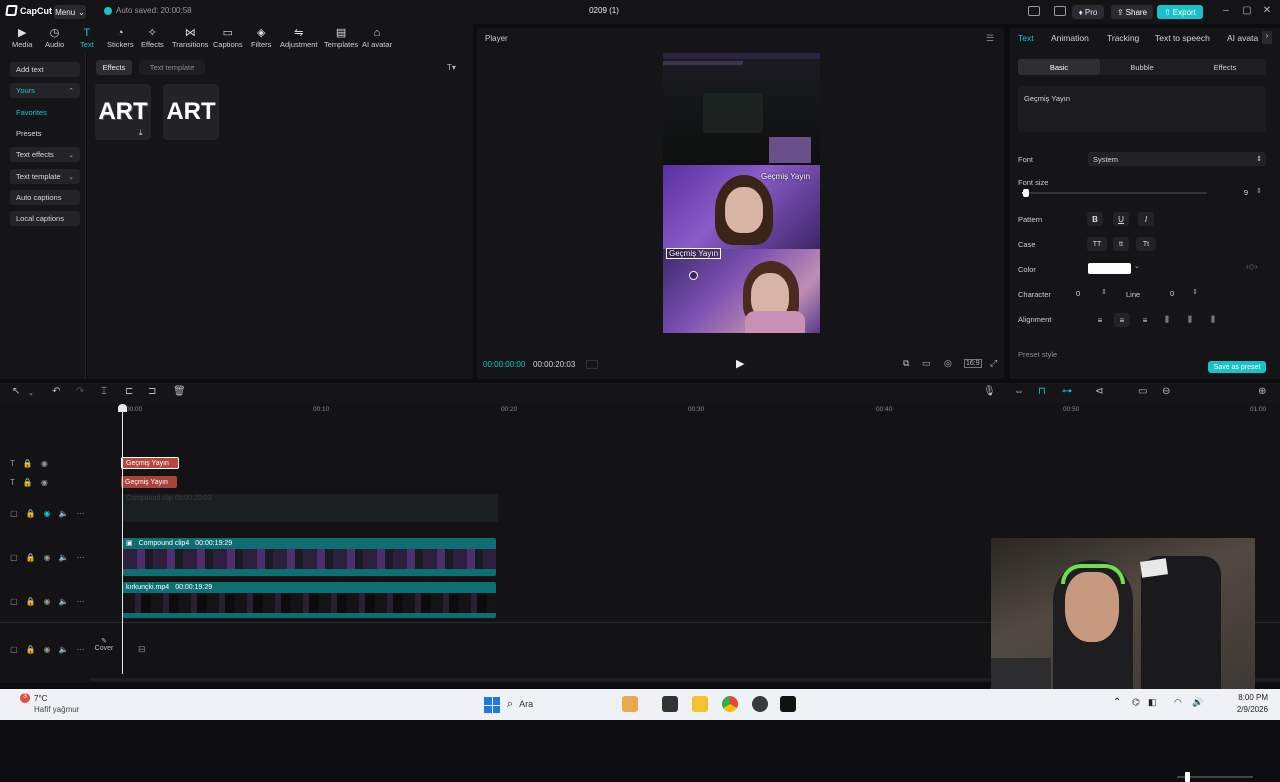  I want to click on grid-icon, so click(592, 364).